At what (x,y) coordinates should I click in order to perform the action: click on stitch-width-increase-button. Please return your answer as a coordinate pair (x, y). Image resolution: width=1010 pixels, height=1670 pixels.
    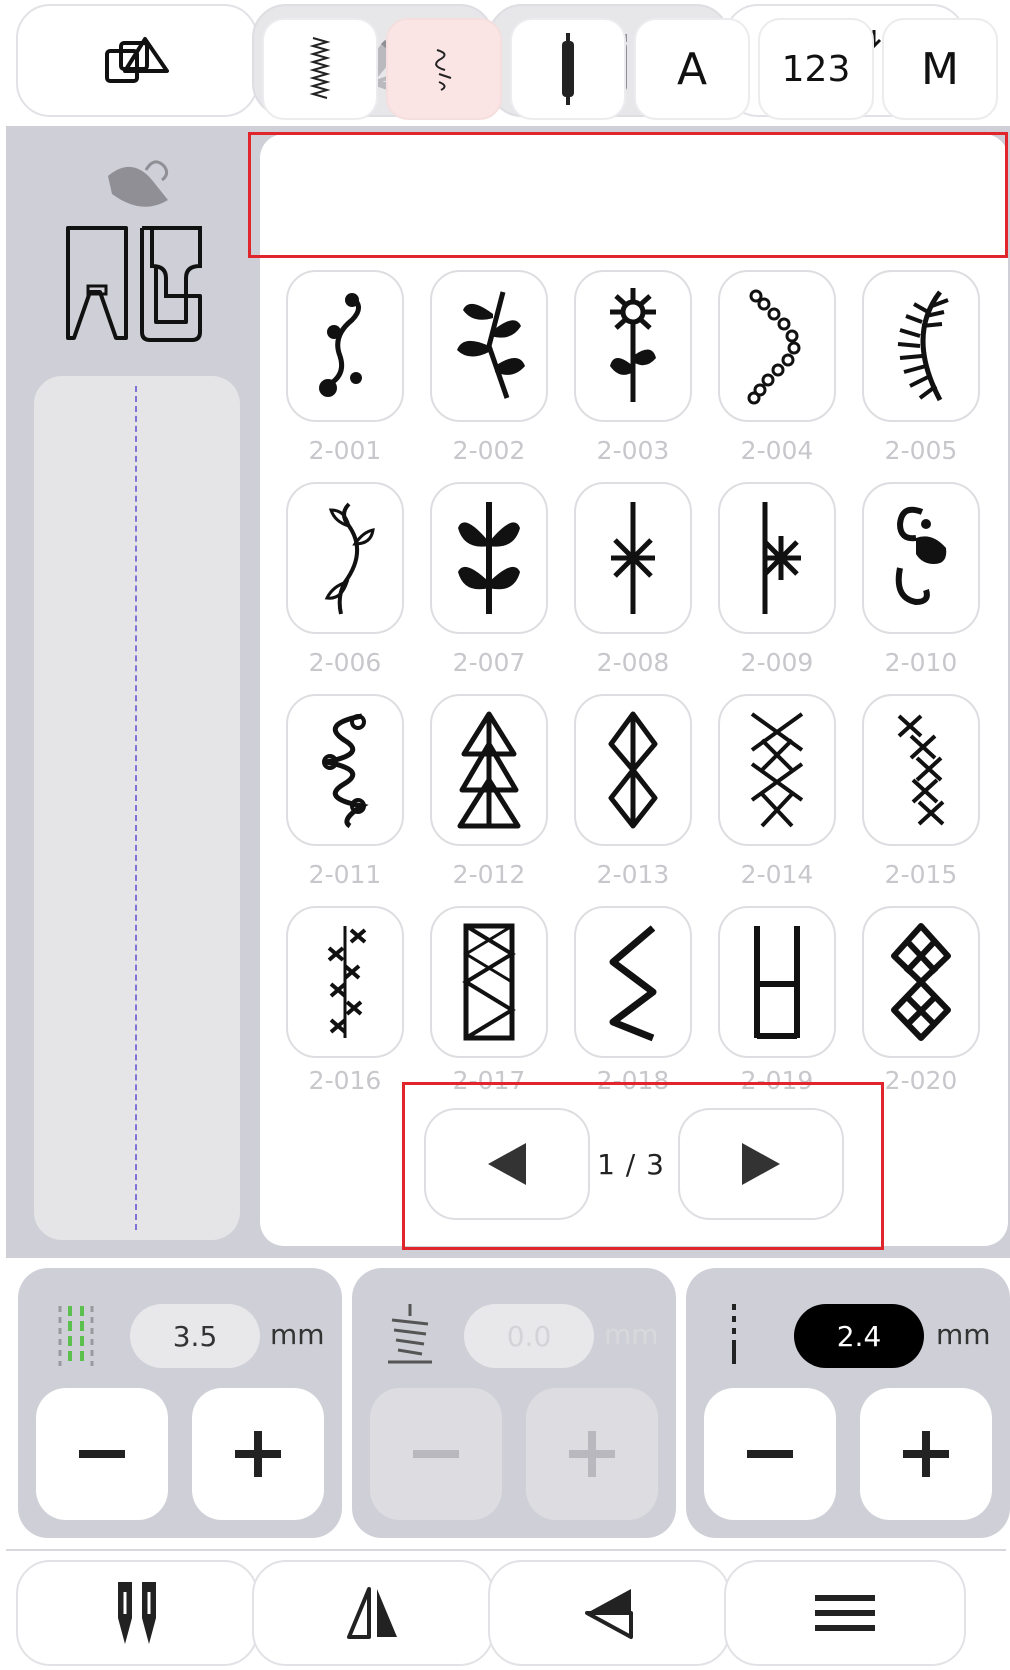
    Looking at the image, I should click on (258, 1454).